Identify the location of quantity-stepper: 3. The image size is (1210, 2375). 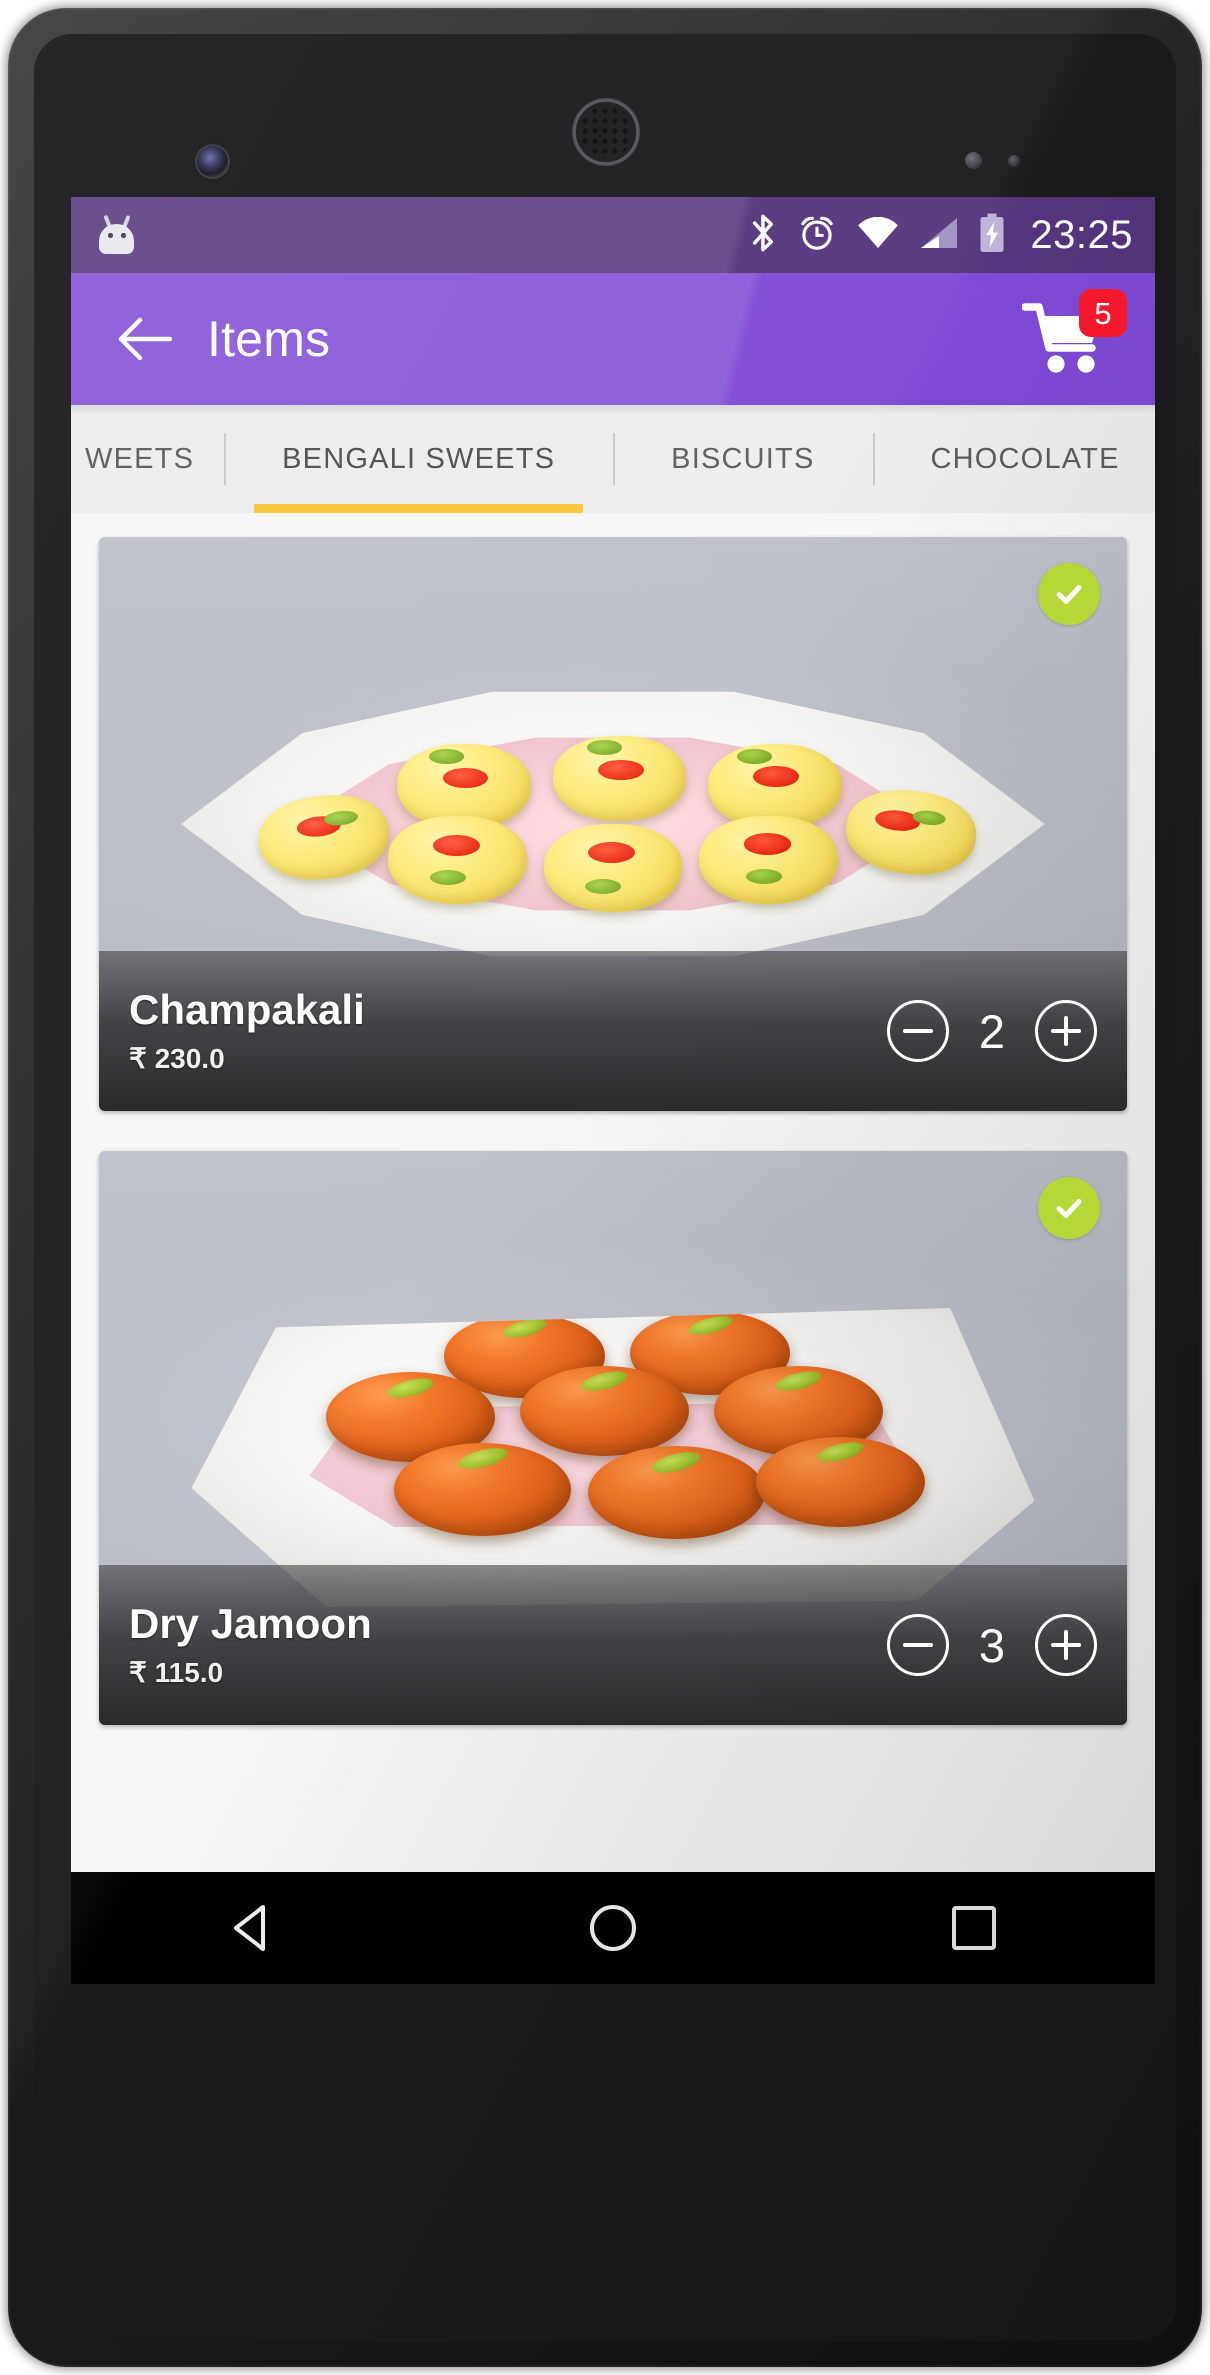
(992, 1645).